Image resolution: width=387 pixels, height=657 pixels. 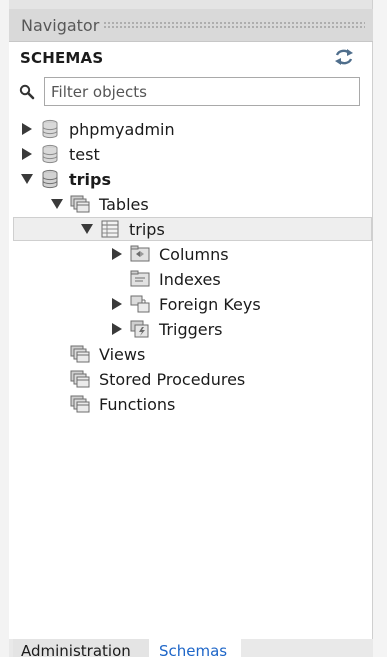 I want to click on navigator-header: Navigator, so click(x=191, y=25).